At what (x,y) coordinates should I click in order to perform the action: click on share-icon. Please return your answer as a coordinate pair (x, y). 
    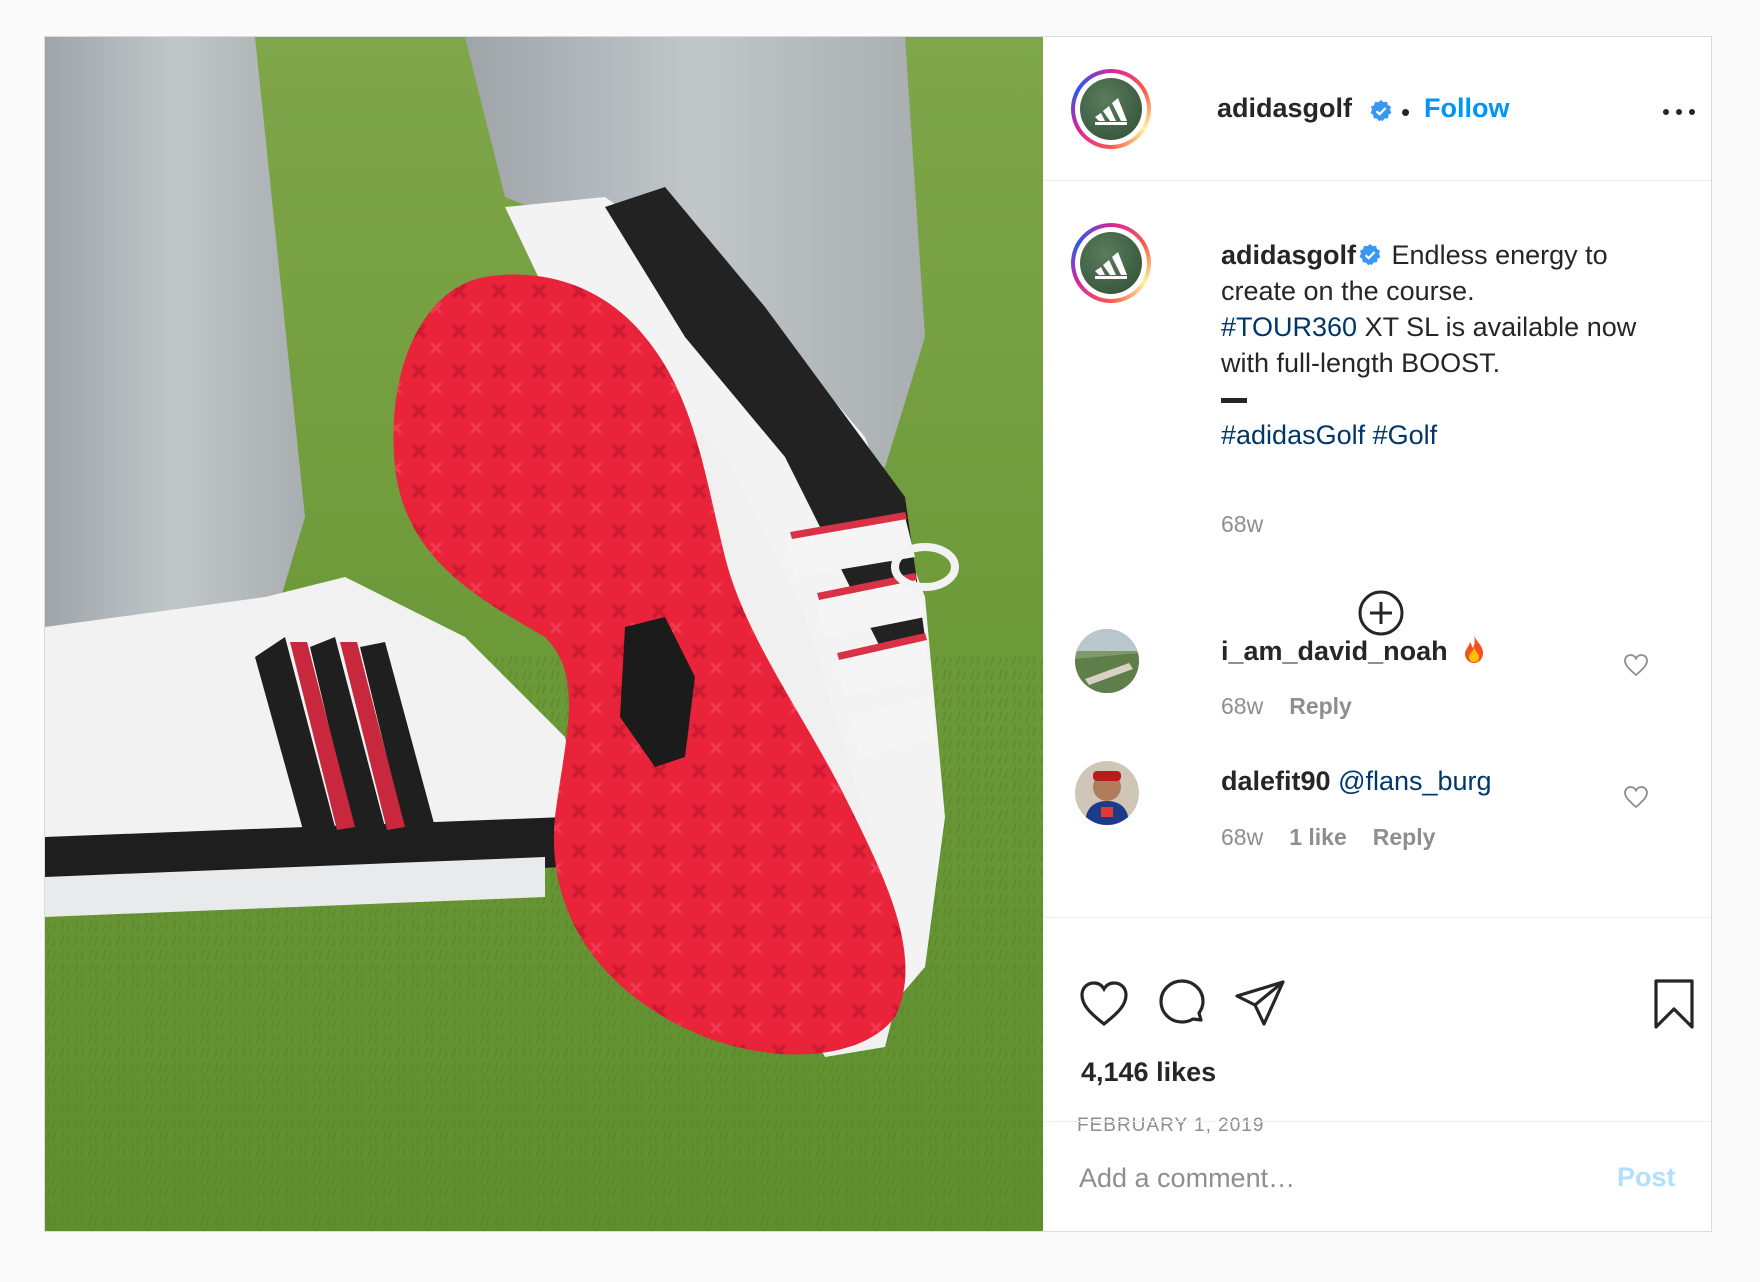
    Looking at the image, I should click on (1260, 1004).